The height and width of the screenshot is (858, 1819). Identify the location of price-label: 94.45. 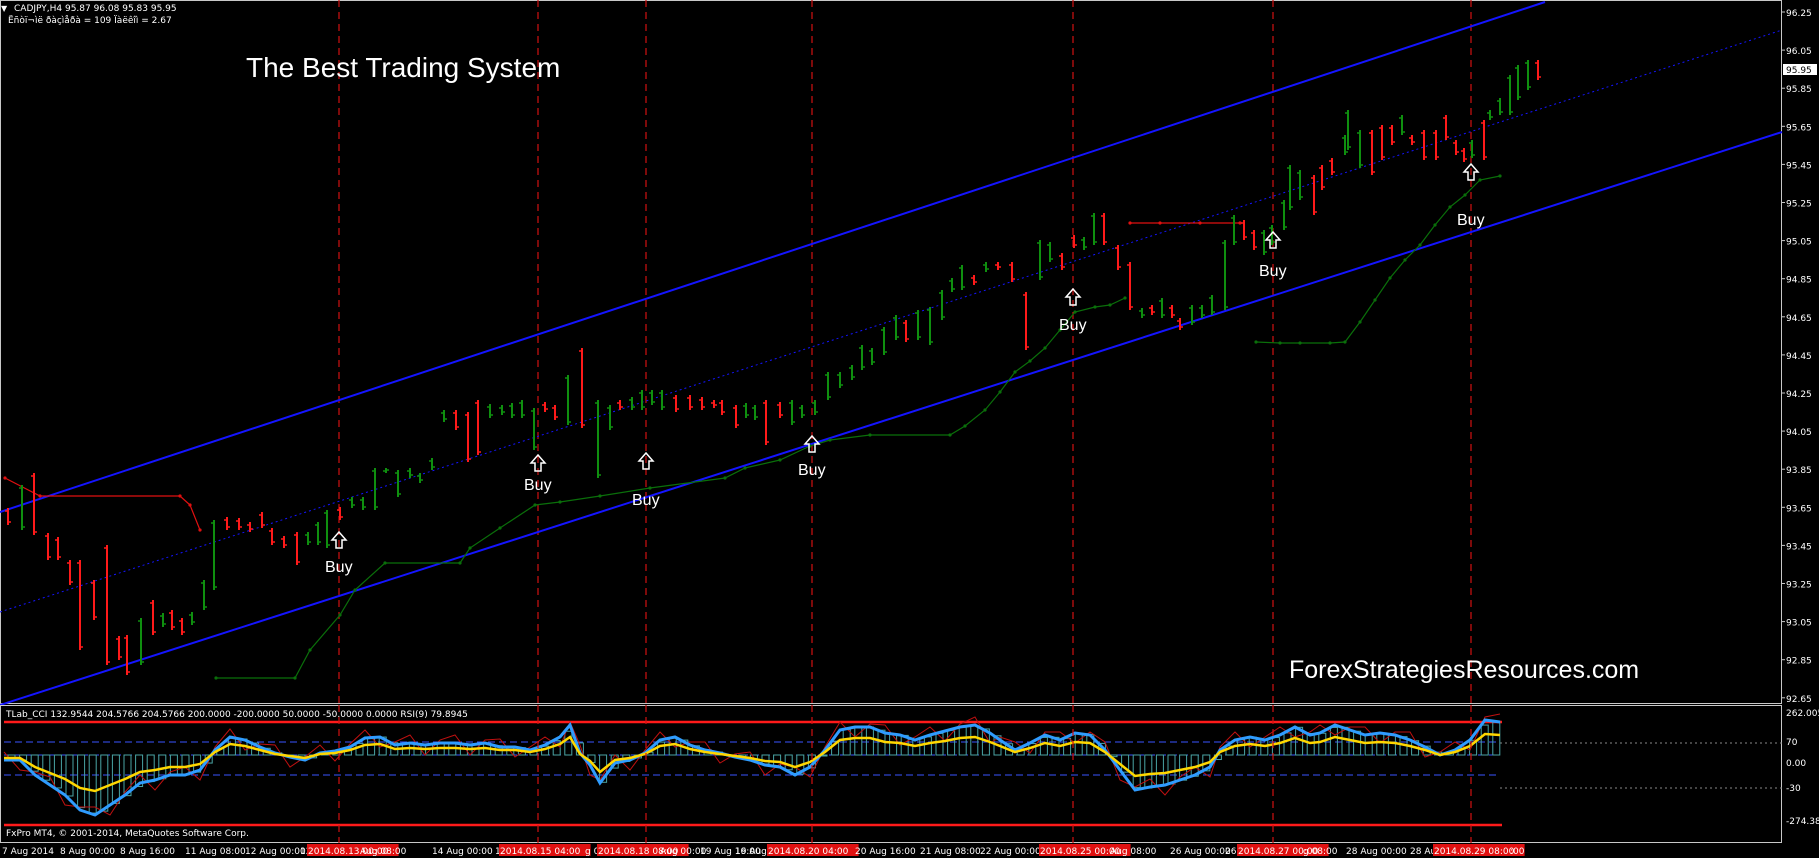
(1799, 357).